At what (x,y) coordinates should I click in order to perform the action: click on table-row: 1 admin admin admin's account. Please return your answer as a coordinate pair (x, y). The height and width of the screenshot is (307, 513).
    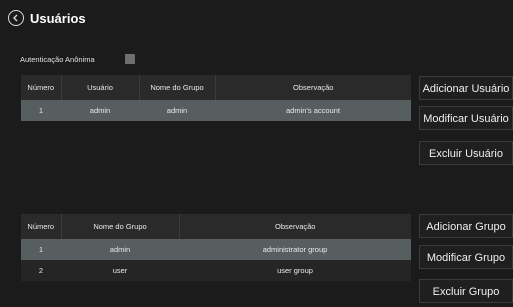
    Looking at the image, I should click on (216, 110).